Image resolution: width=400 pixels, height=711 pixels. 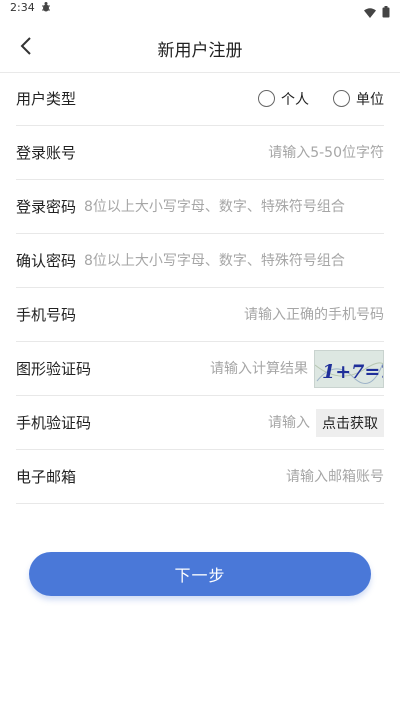 What do you see at coordinates (46, 261) in the screenshot?
I see `confirm-password-label: 确认密码` at bounding box center [46, 261].